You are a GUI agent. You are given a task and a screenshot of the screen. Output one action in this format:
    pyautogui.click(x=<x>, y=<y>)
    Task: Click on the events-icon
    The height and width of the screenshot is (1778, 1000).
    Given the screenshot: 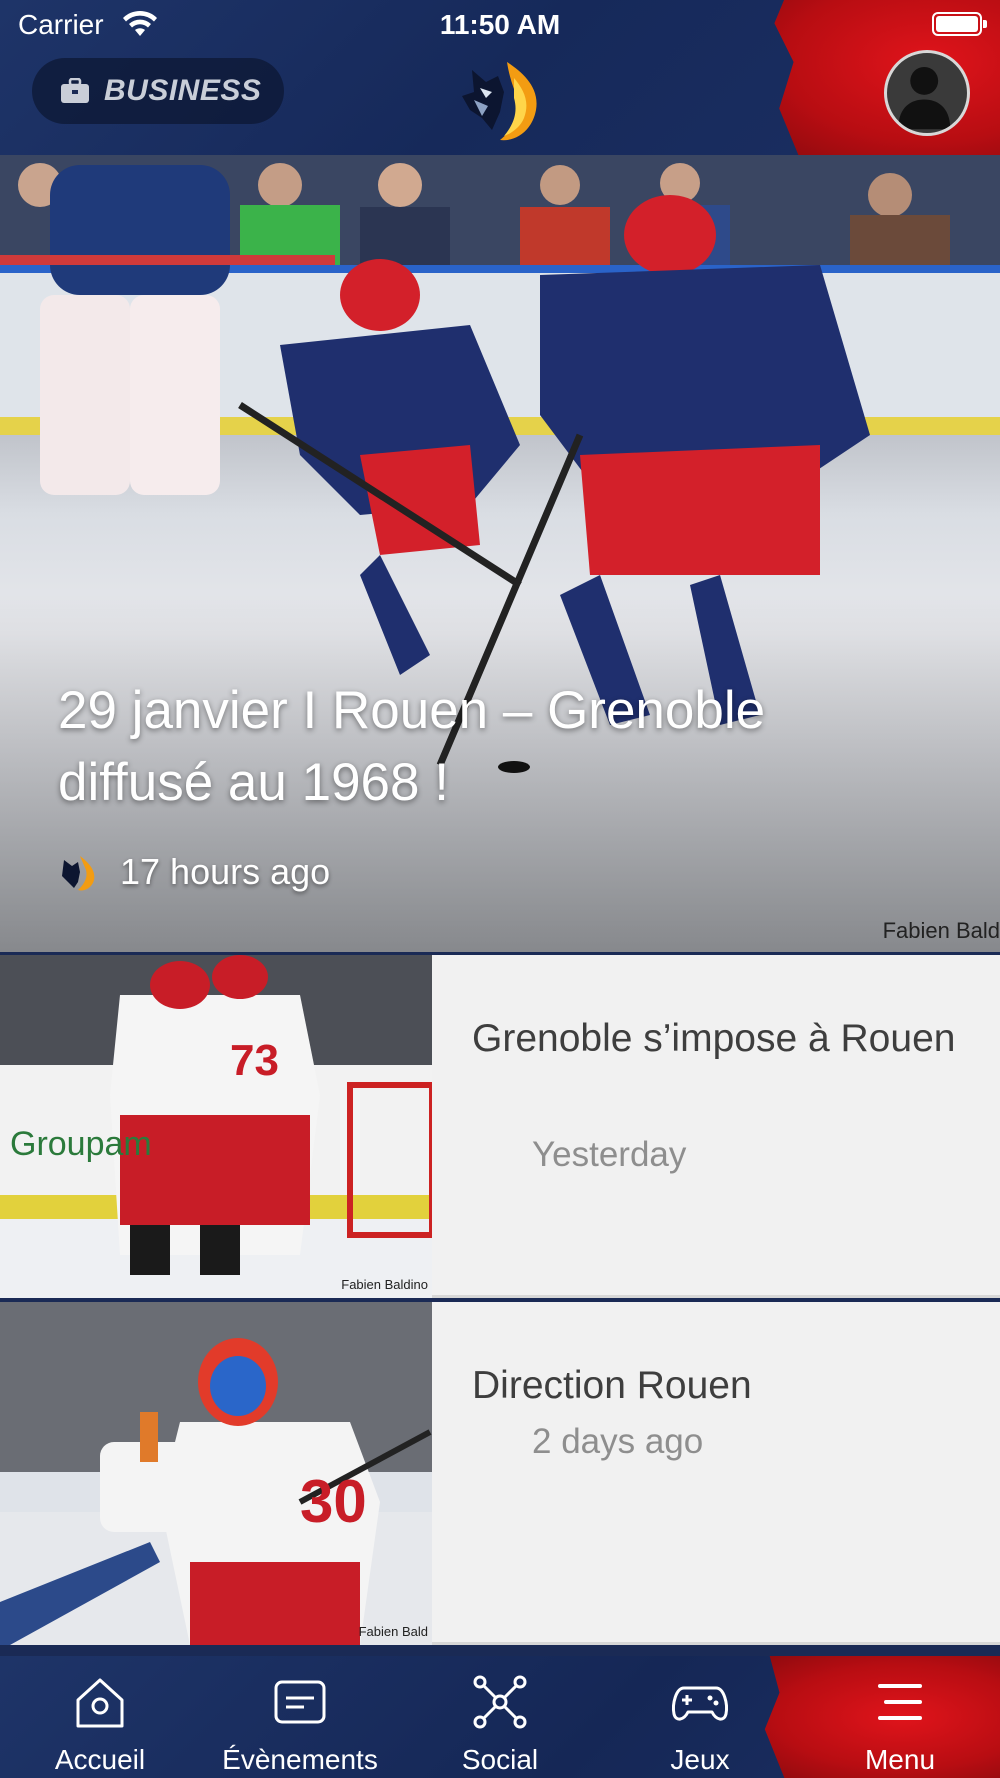 What is the action you would take?
    pyautogui.click(x=300, y=1702)
    